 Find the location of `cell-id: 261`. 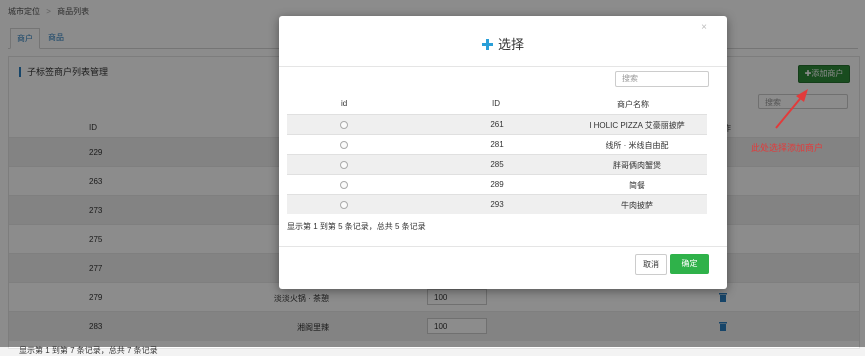

cell-id: 261 is located at coordinates (497, 124).